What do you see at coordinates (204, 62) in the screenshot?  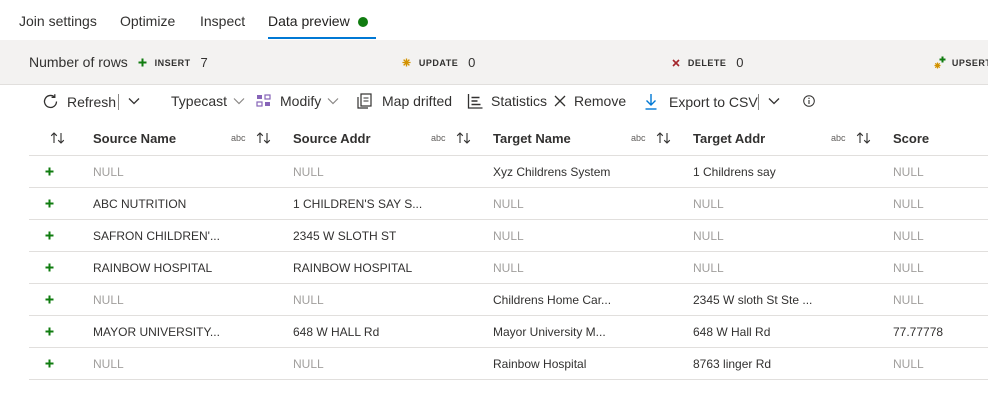 I see `insert-count: 7` at bounding box center [204, 62].